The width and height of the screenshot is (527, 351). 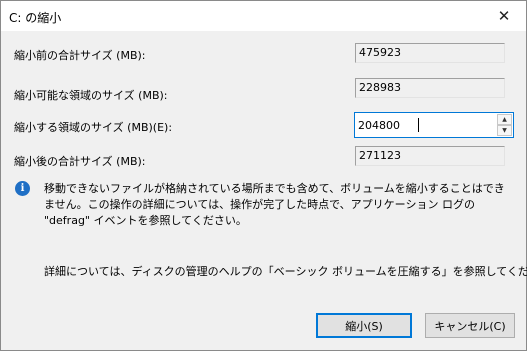 What do you see at coordinates (504, 16) in the screenshot?
I see `close-icon: ✕` at bounding box center [504, 16].